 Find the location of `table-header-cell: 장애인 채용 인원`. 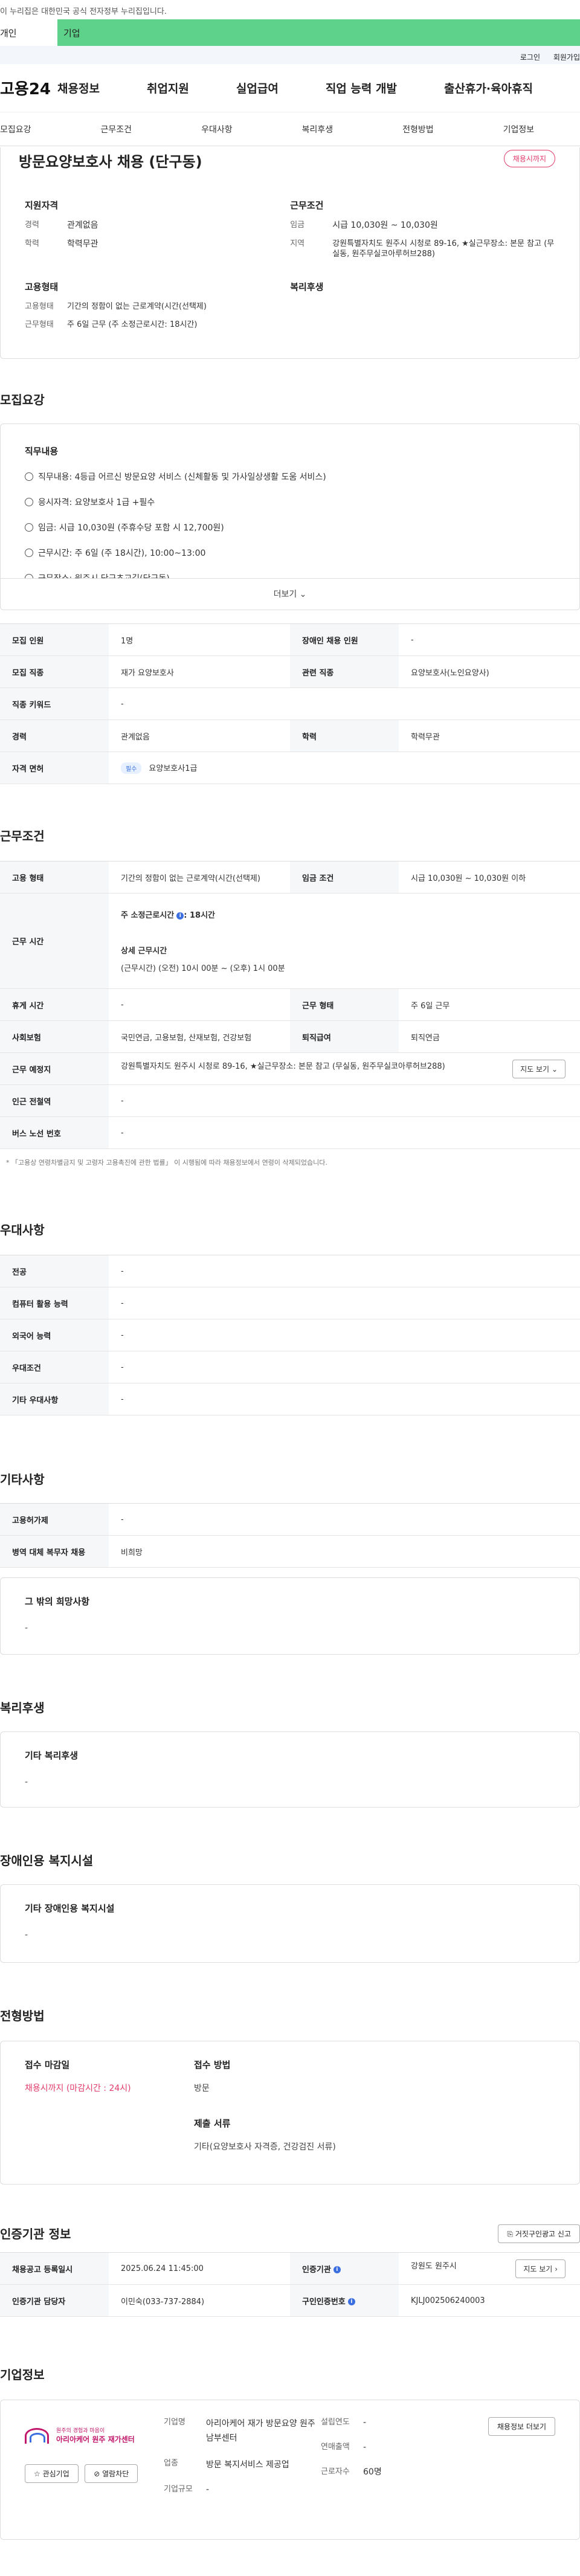

table-header-cell: 장애인 채용 인원 is located at coordinates (344, 639).